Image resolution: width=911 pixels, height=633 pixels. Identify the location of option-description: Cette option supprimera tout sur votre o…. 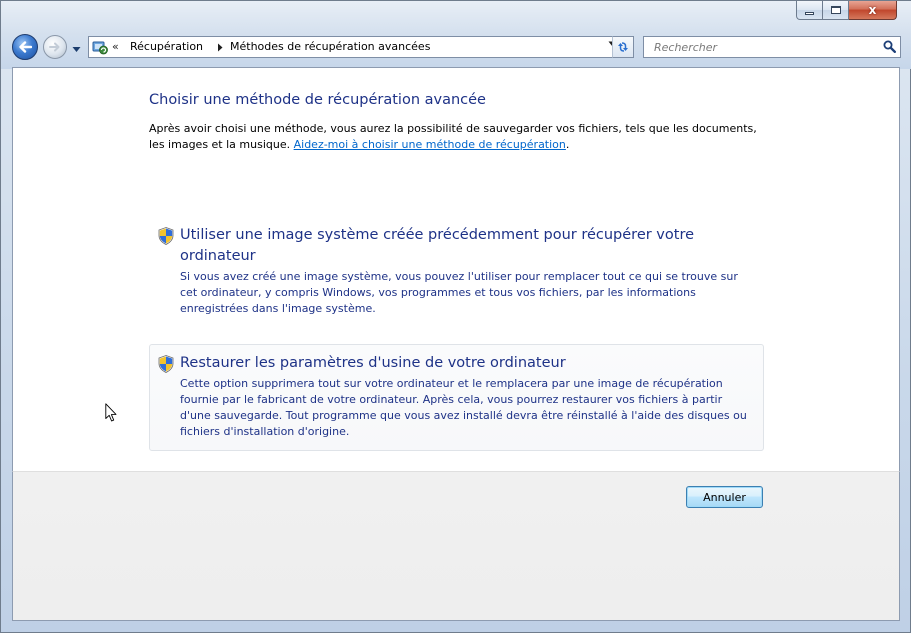
(463, 407).